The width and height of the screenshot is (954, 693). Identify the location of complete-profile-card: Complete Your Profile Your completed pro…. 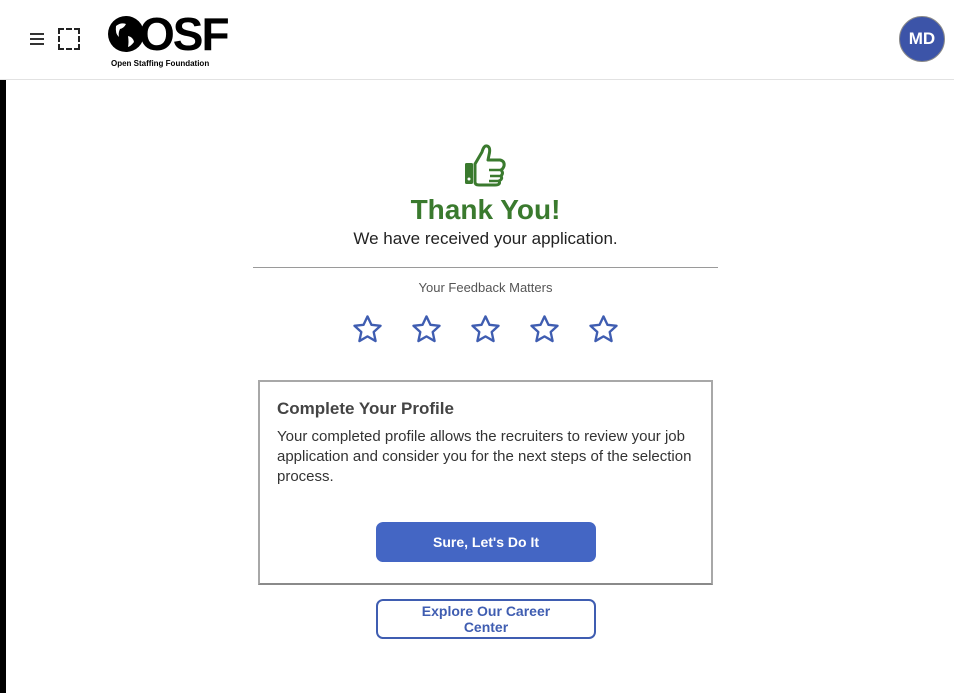
(485, 482).